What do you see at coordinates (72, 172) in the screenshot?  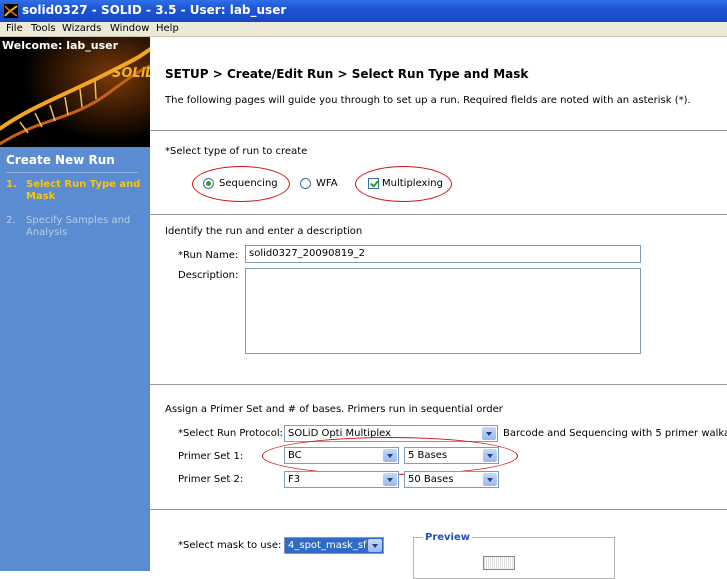 I see `sidebar-divider` at bounding box center [72, 172].